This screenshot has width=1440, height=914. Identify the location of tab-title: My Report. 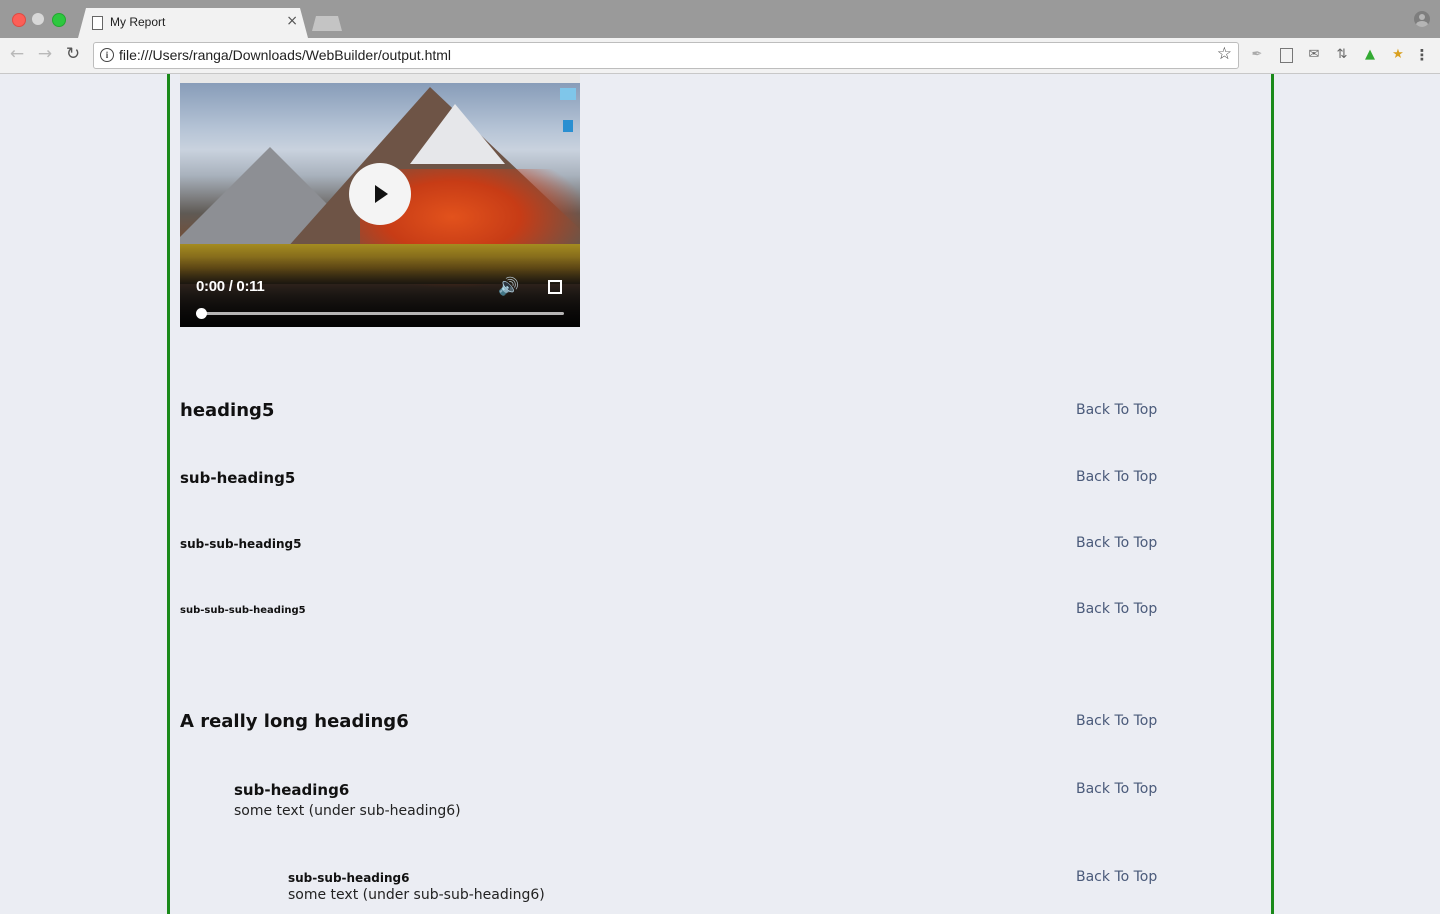
(138, 22).